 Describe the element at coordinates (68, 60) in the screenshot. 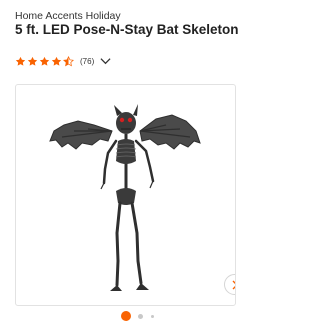

I see `star-half-icon` at that location.